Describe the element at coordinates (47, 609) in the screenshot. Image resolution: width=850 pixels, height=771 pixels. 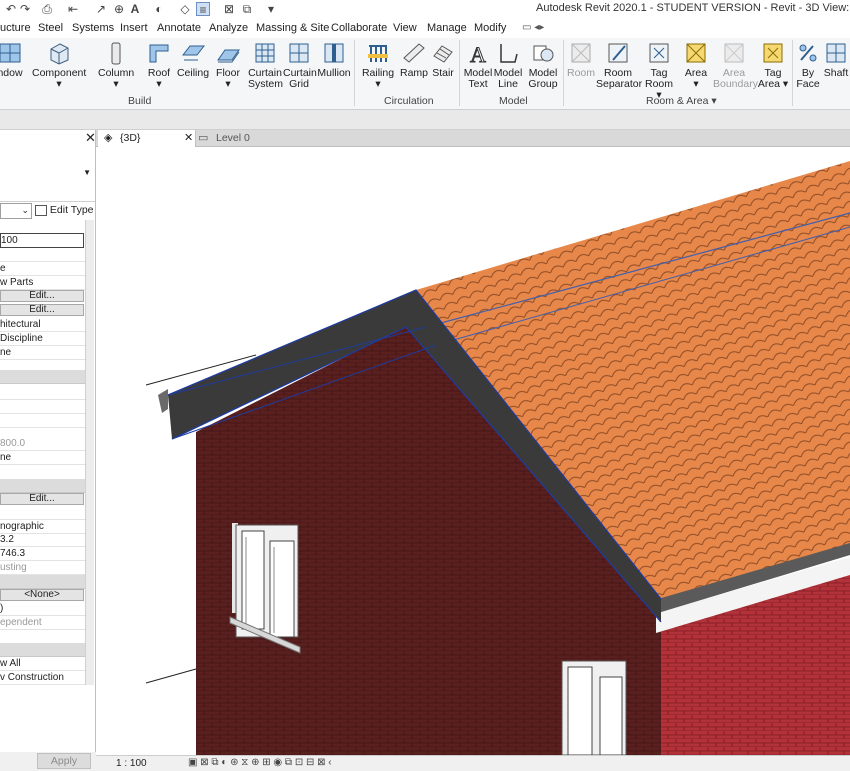
I see `property-row: )` at that location.